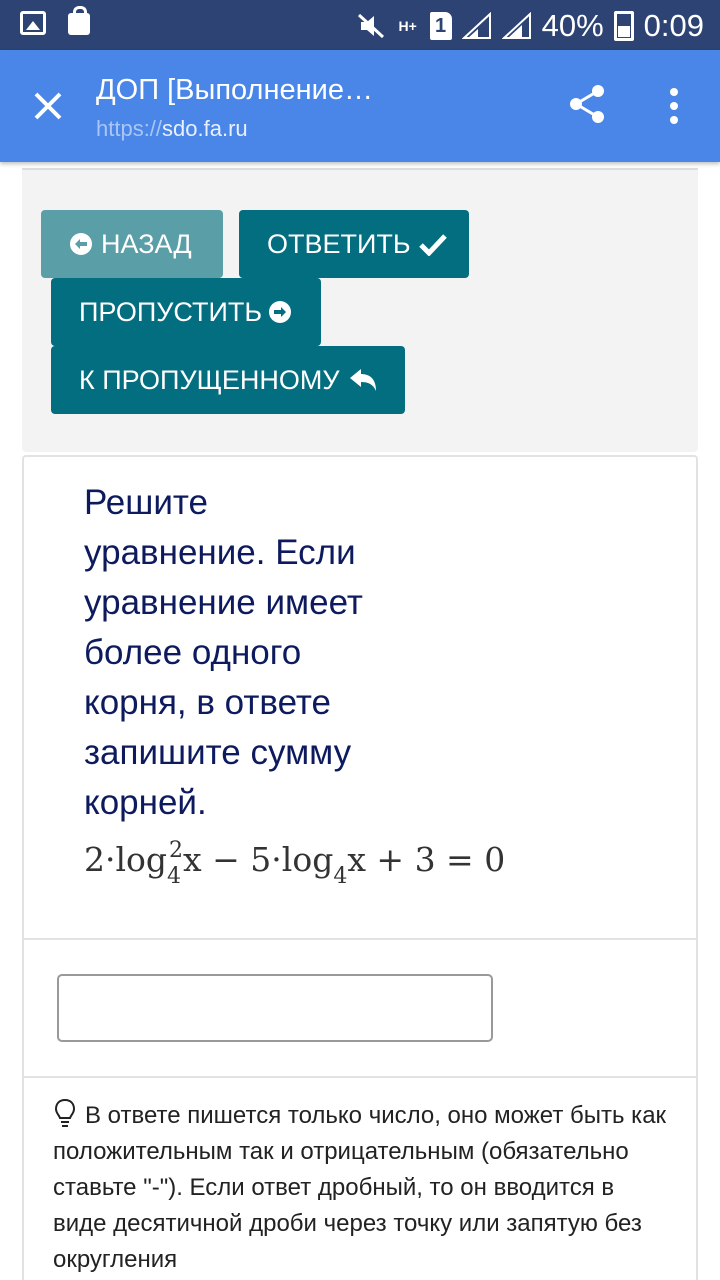 The height and width of the screenshot is (1280, 720). I want to click on back-button-label: НАЗАД, so click(146, 243).